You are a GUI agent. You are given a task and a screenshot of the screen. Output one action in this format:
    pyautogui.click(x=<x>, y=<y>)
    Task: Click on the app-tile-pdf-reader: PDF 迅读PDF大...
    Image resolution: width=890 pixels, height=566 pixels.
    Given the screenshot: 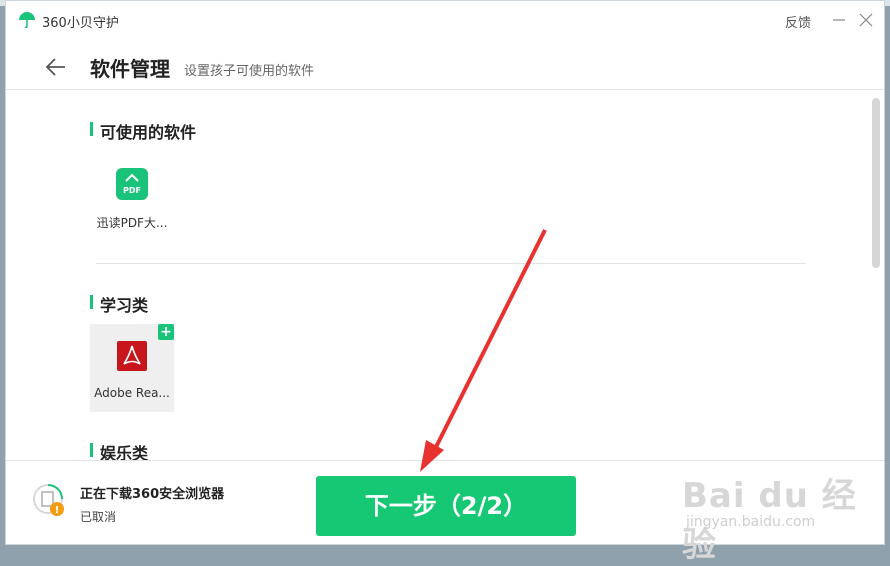 What is the action you would take?
    pyautogui.click(x=132, y=202)
    